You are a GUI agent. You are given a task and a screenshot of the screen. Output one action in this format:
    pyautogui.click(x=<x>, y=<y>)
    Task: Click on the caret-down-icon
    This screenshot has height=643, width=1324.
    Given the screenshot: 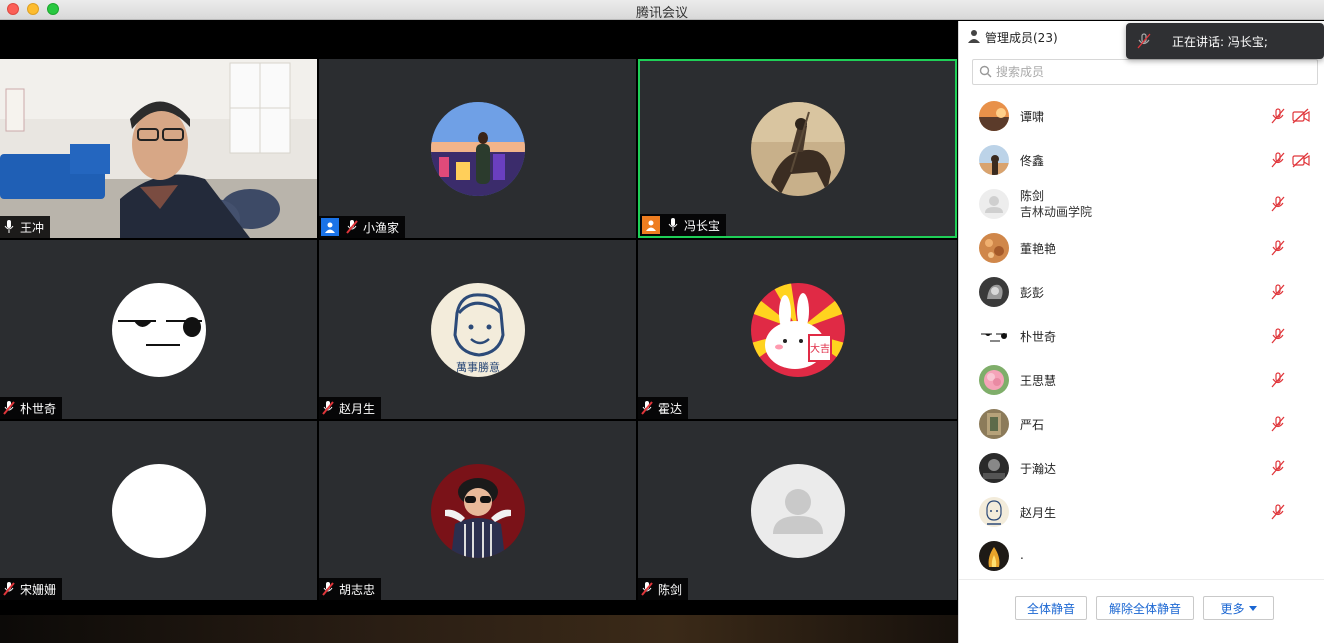 What is the action you would take?
    pyautogui.click(x=1252, y=608)
    